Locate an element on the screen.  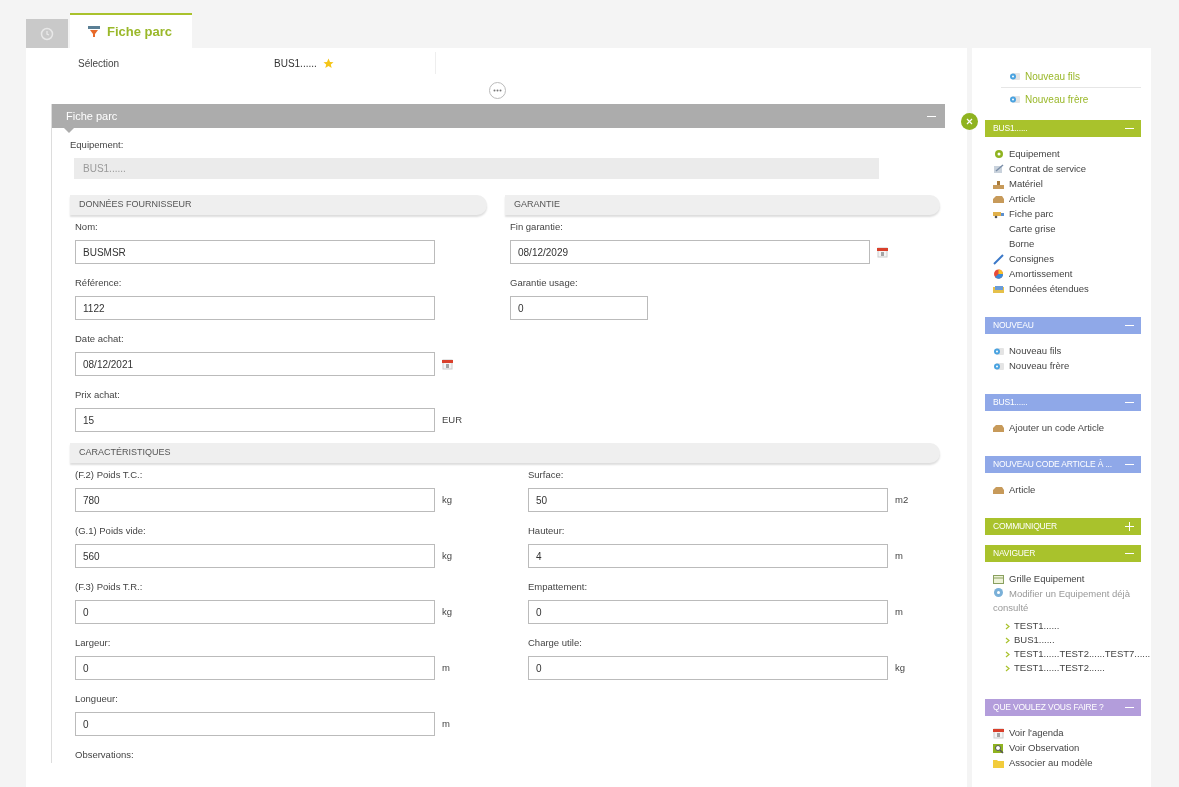
section-header: GARANTIE is located at coordinates (722, 205).